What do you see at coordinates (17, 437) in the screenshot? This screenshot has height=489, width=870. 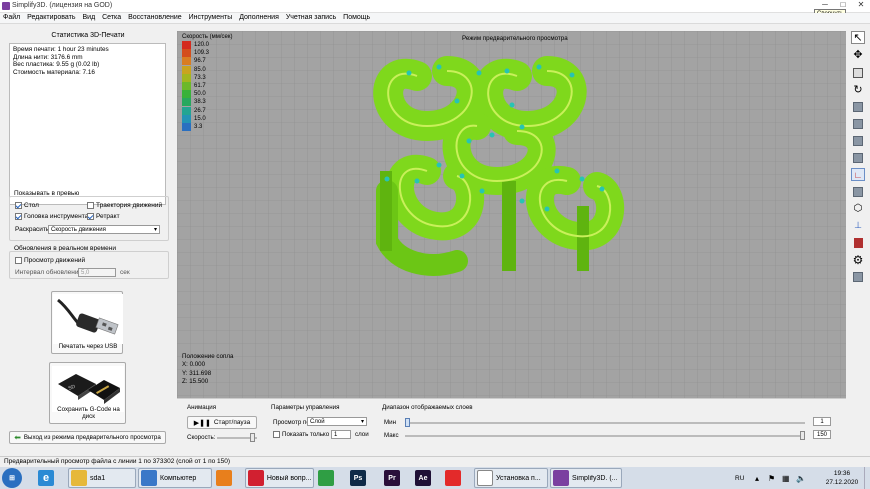 I see `back-arrow-icon: ⬅` at bounding box center [17, 437].